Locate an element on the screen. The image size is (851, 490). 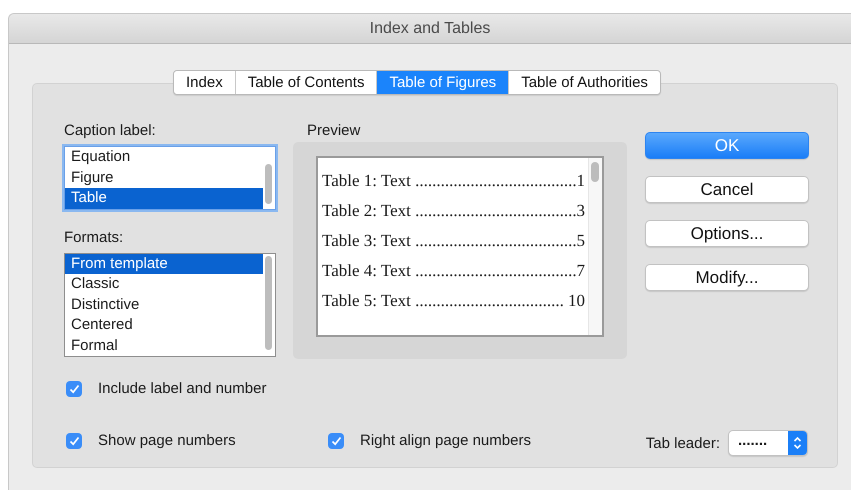
list-item: Figure is located at coordinates (164, 178).